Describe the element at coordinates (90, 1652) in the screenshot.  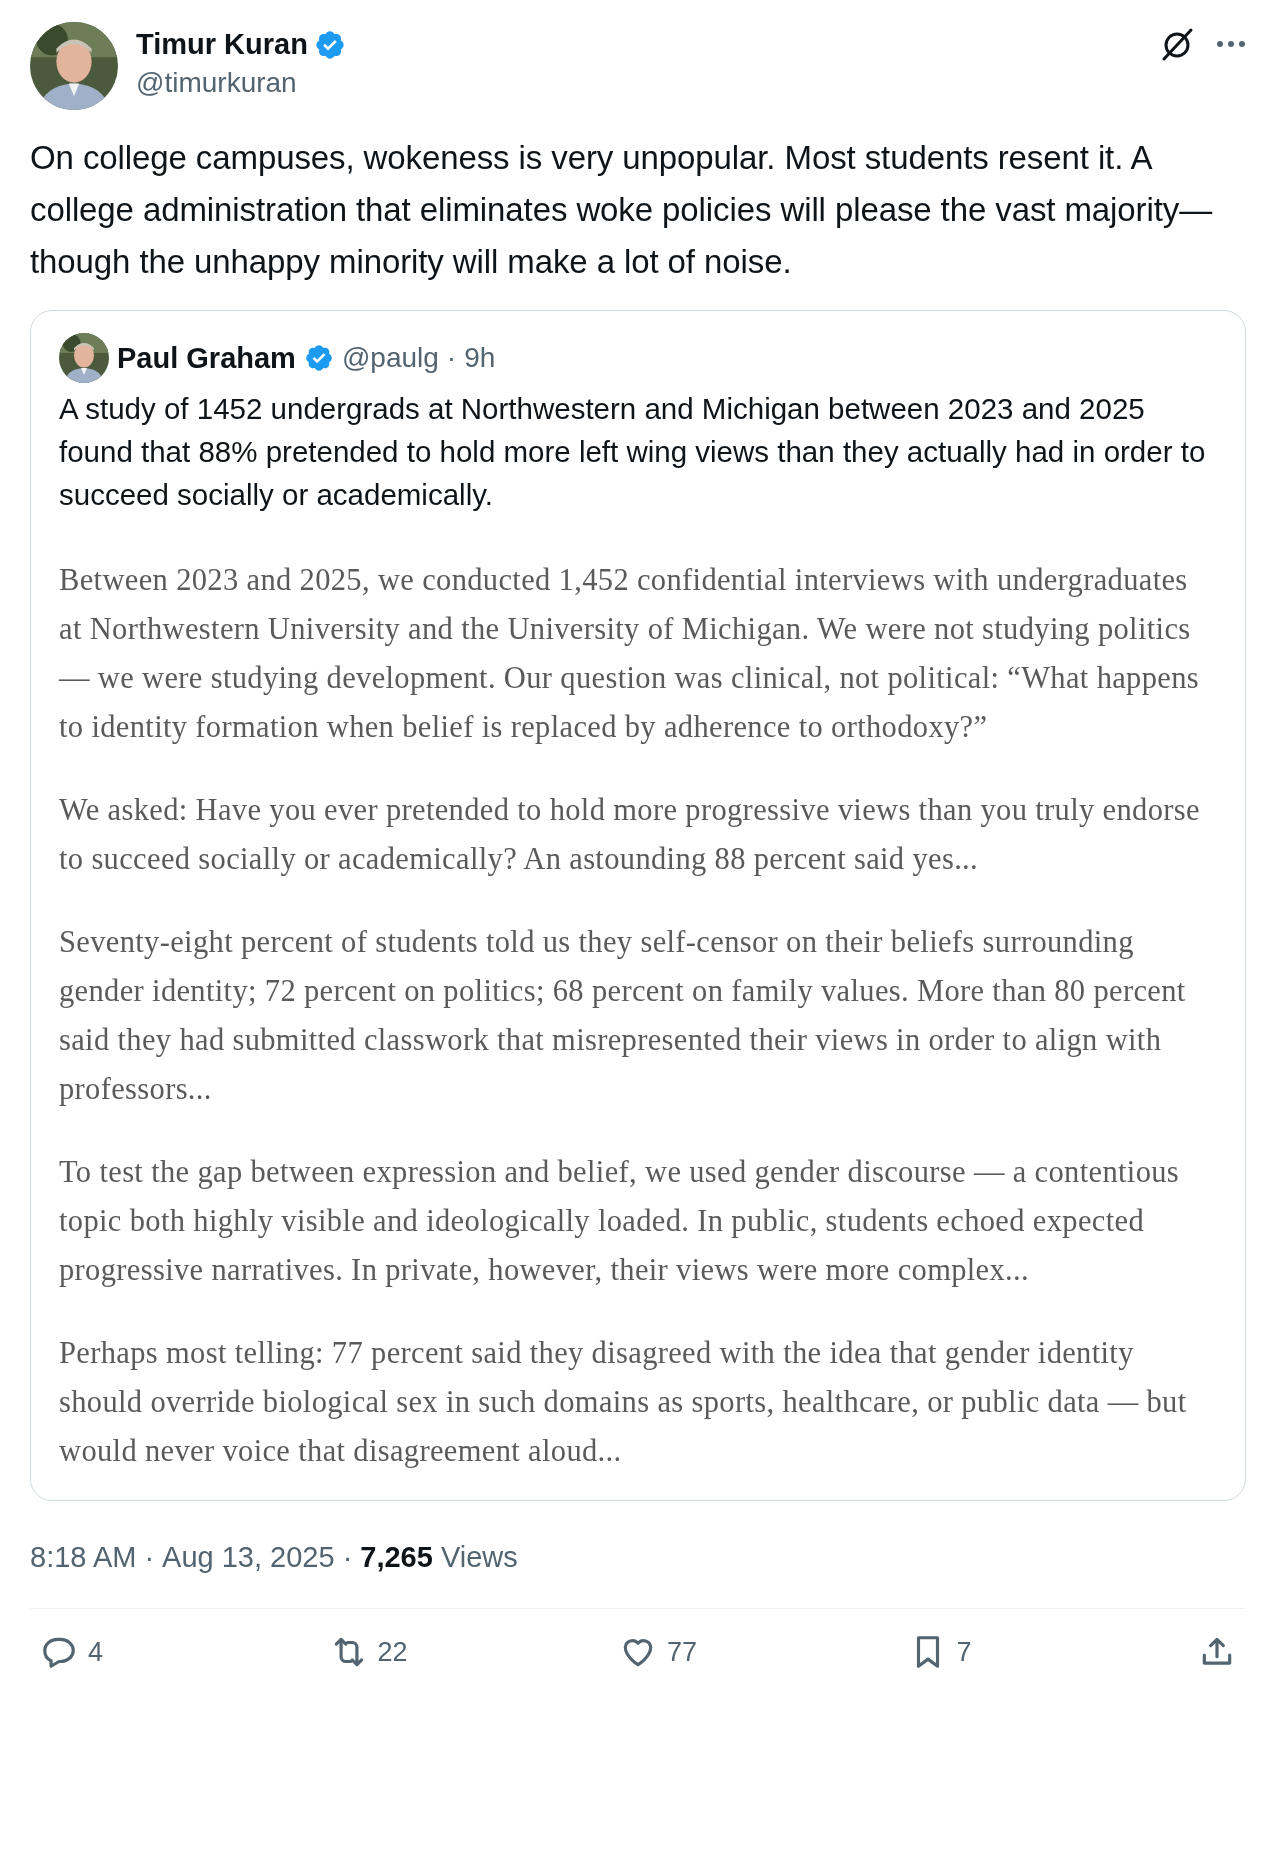
I see `reply-button: 4` at that location.